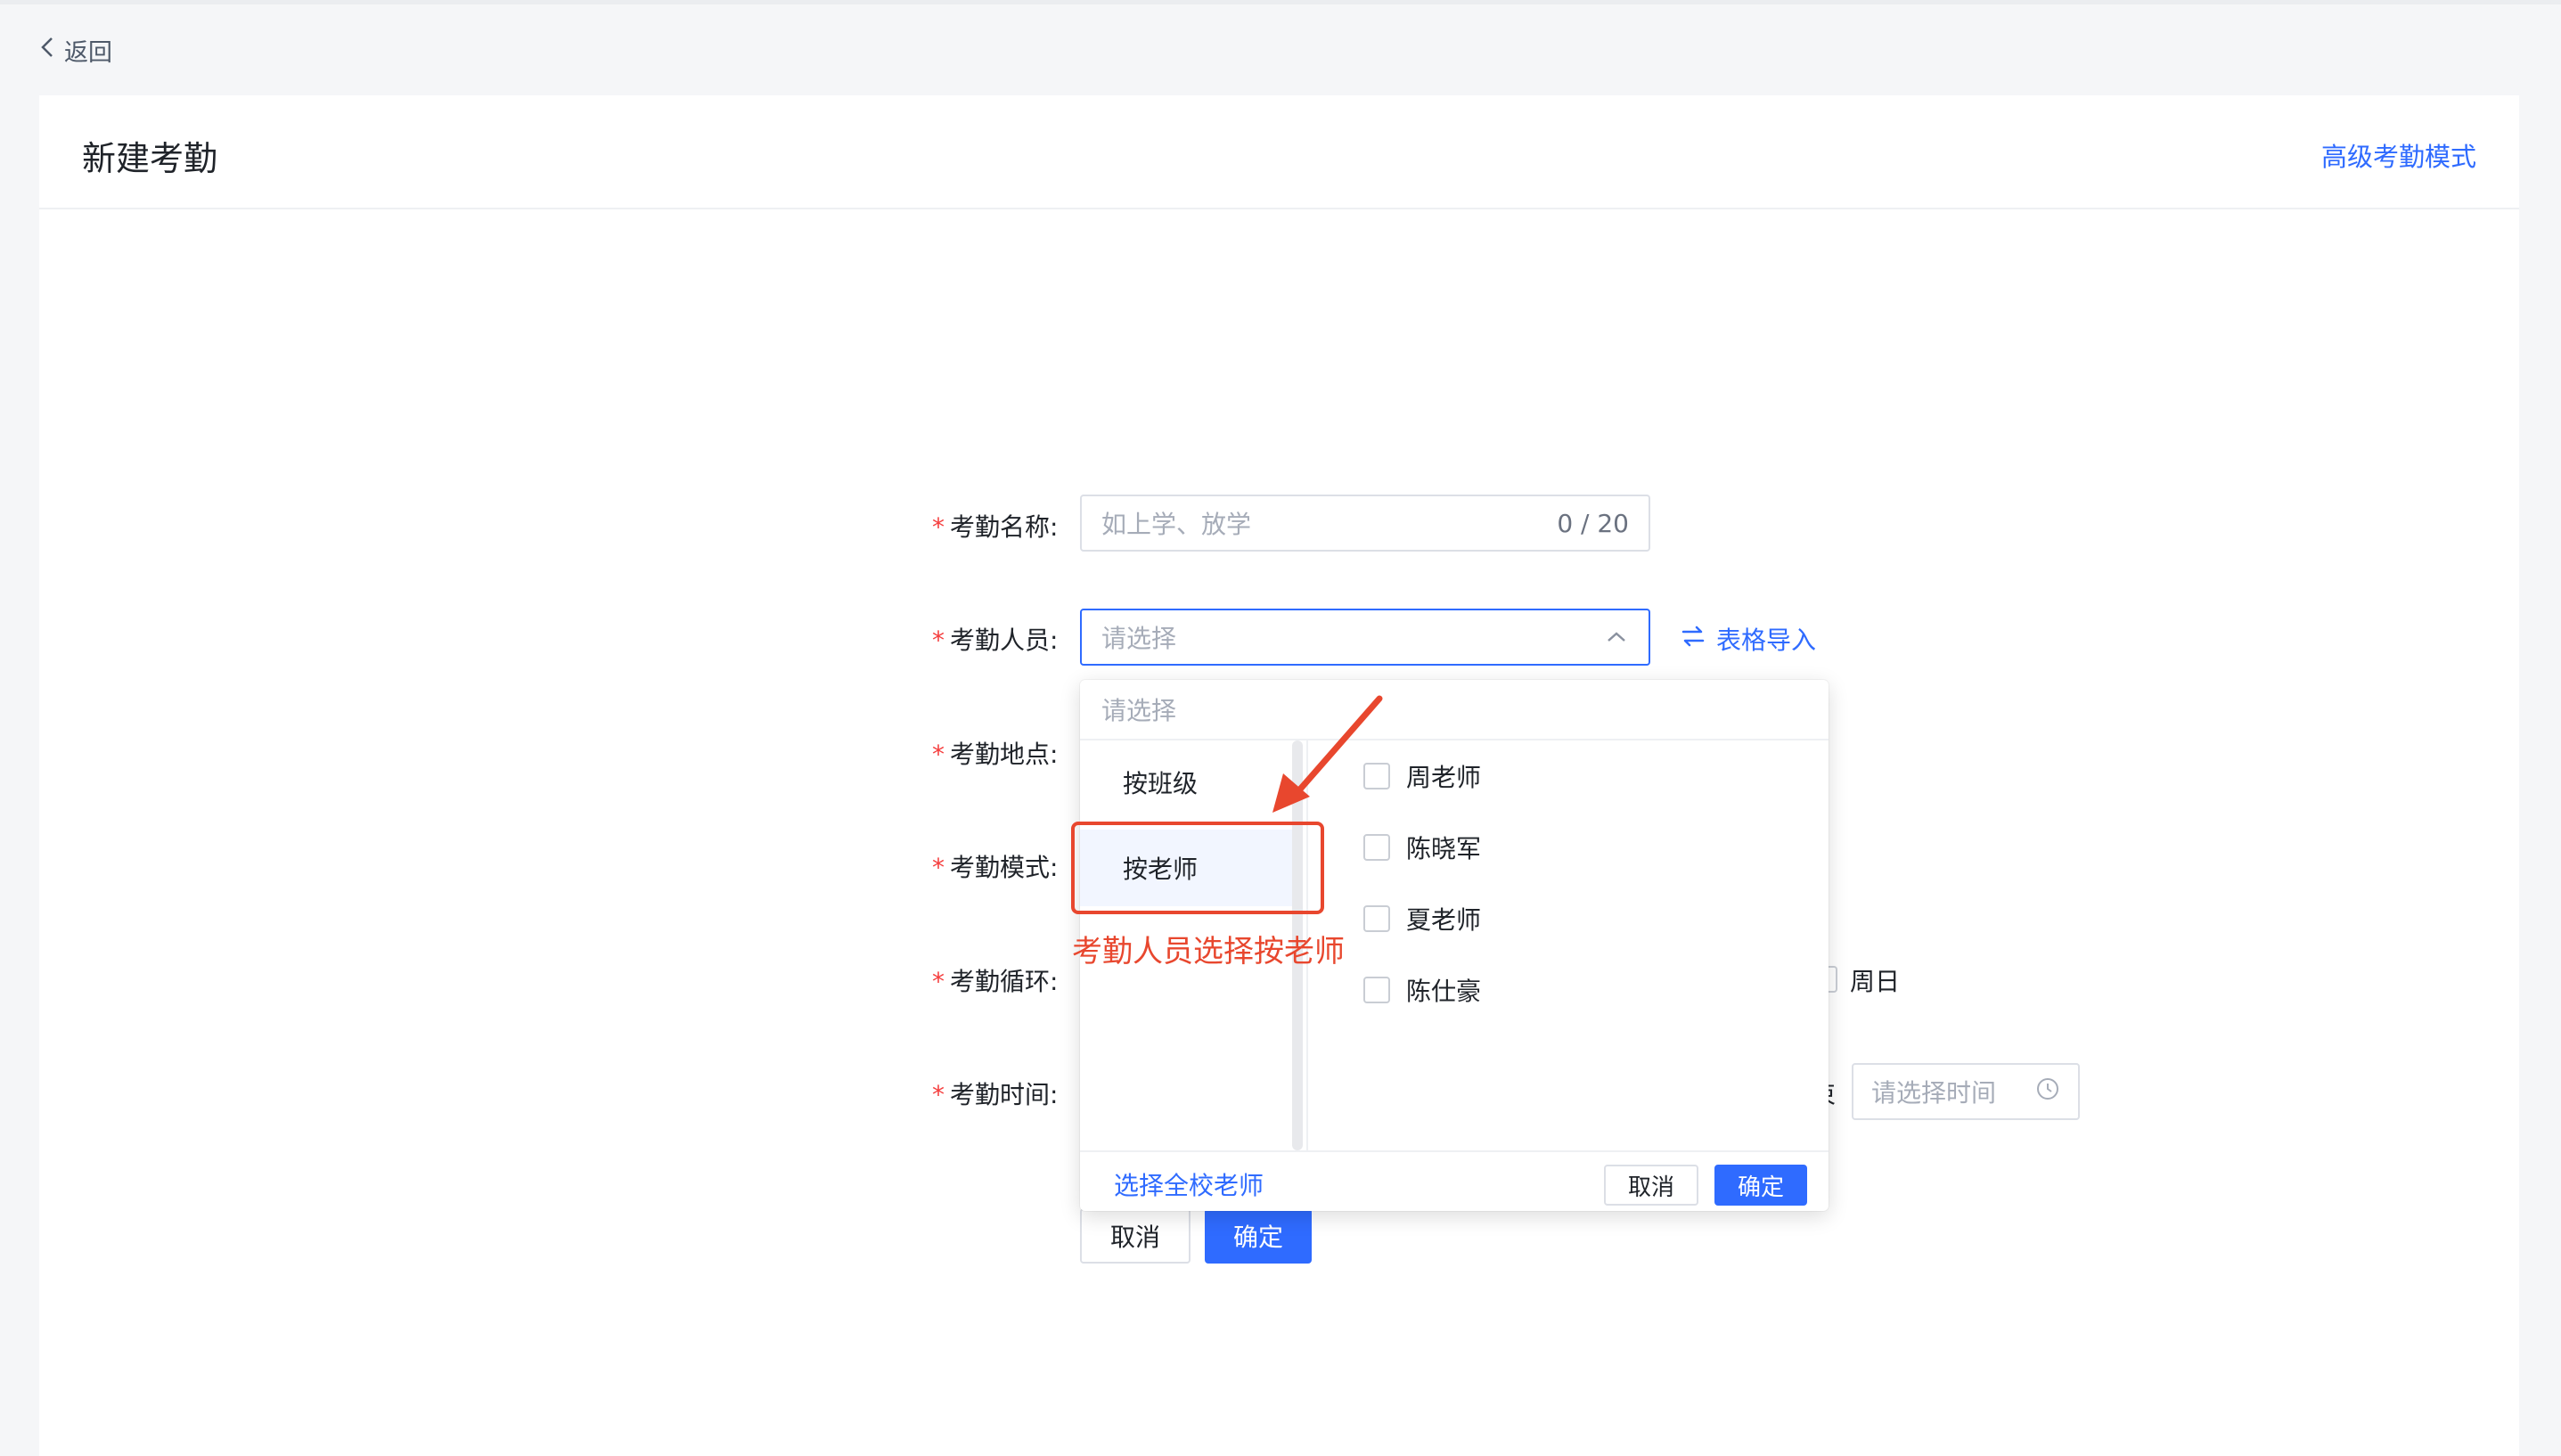 This screenshot has width=2561, height=1456. I want to click on sunday-label: 周日, so click(1875, 981).